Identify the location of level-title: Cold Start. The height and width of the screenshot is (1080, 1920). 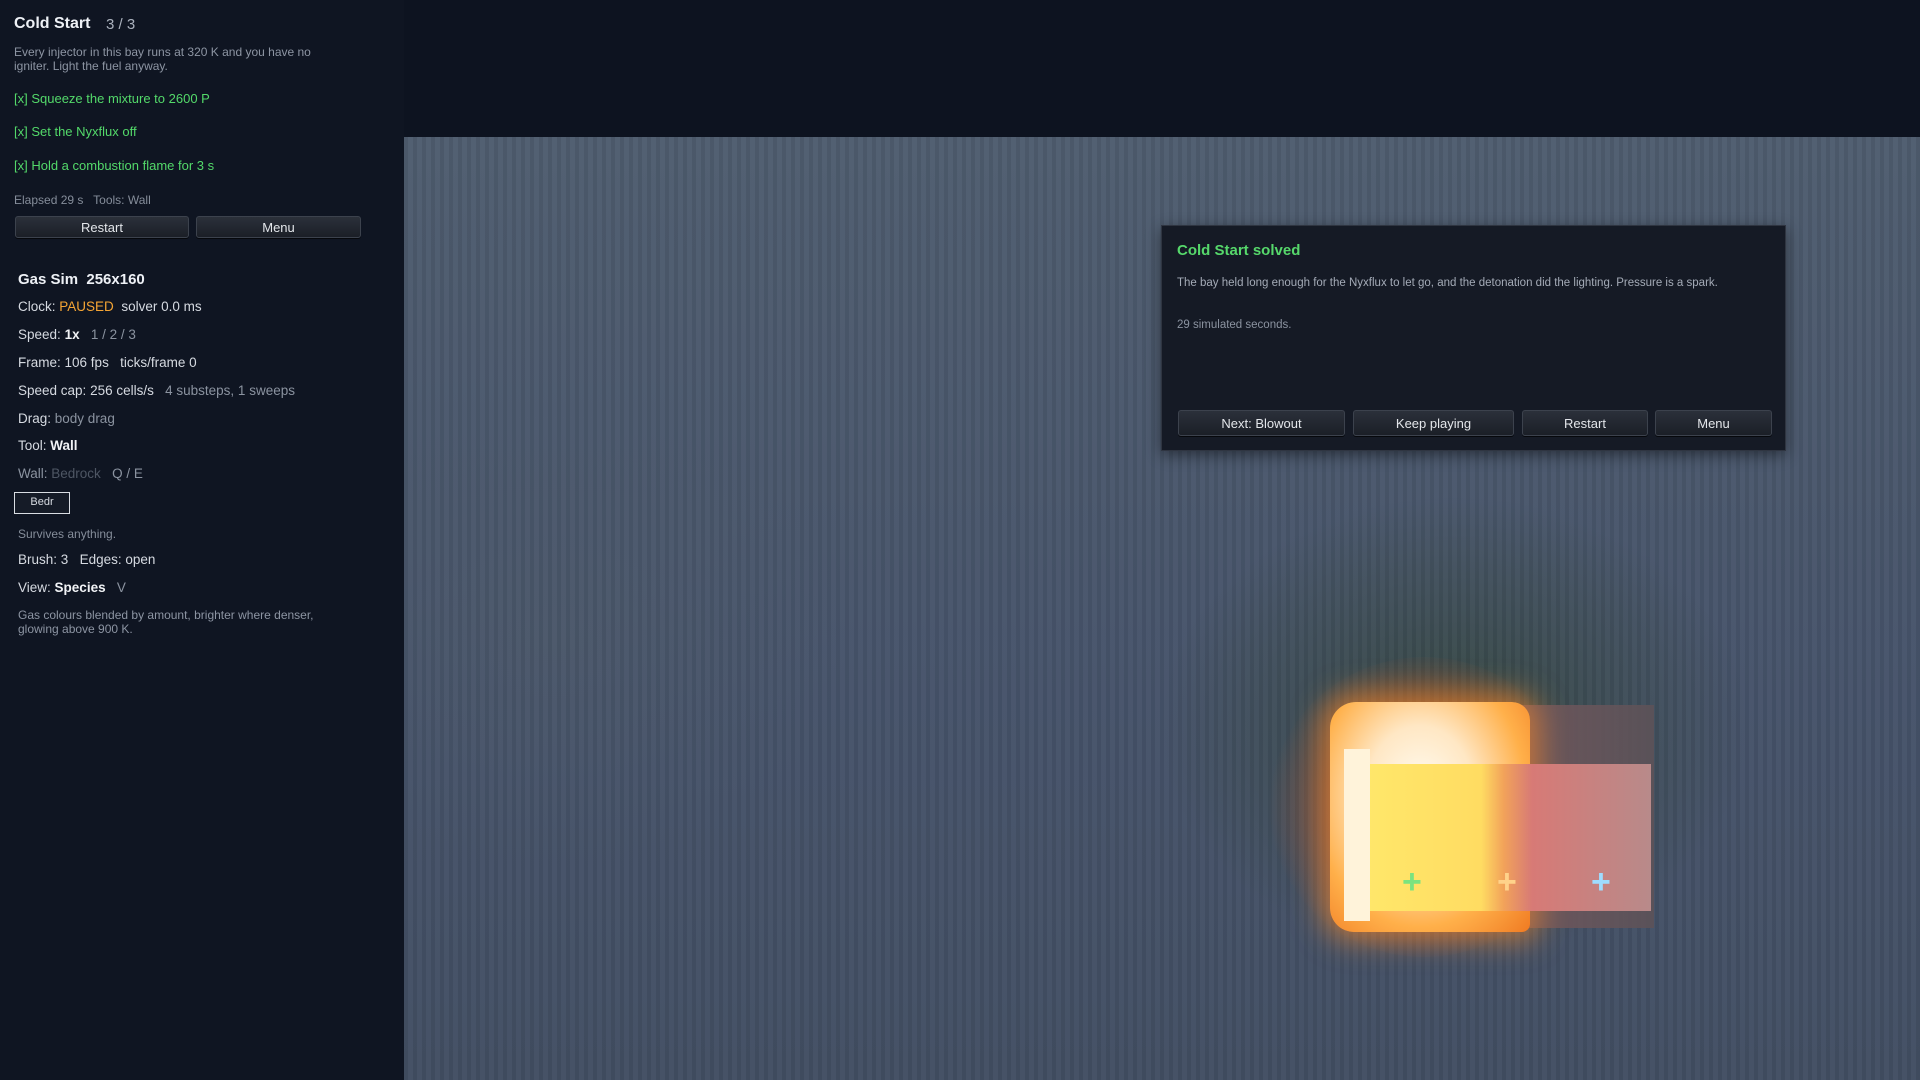
(52, 23).